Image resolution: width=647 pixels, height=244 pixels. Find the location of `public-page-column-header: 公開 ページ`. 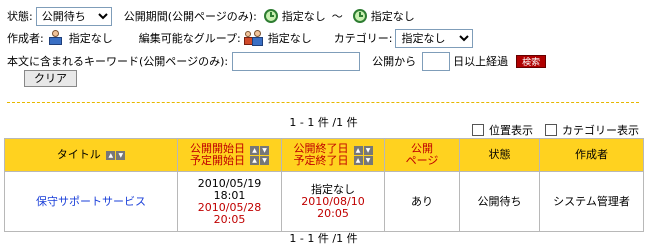

public-page-column-header: 公開 ページ is located at coordinates (422, 155).